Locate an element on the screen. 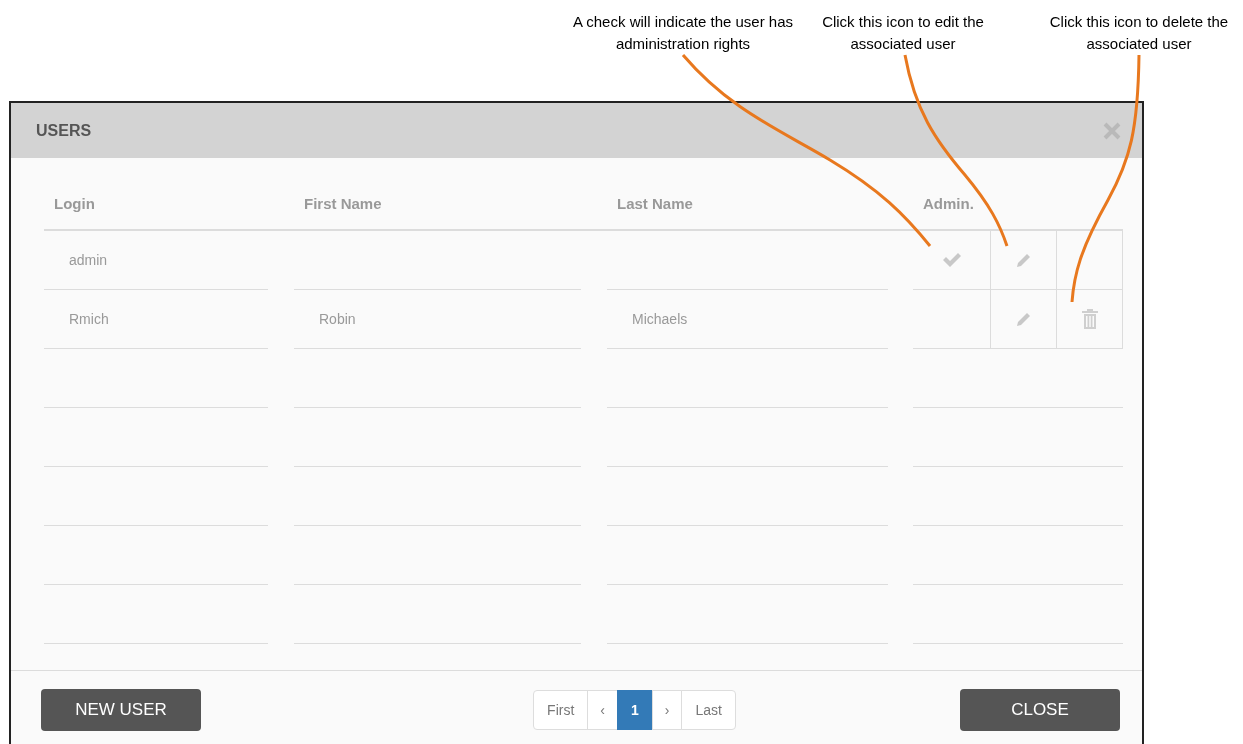 Image resolution: width=1243 pixels, height=744 pixels. annotation-text: Click this icon to delete the associated user is located at coordinates (1139, 33).